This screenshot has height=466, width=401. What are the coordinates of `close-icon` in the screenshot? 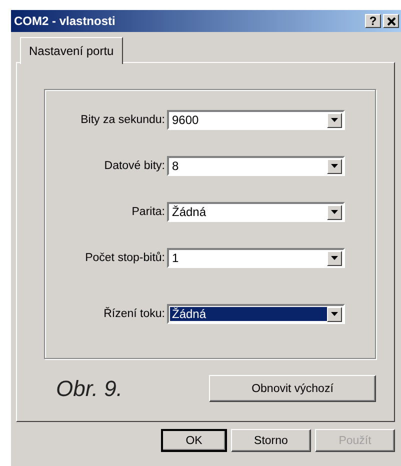 It's located at (391, 21).